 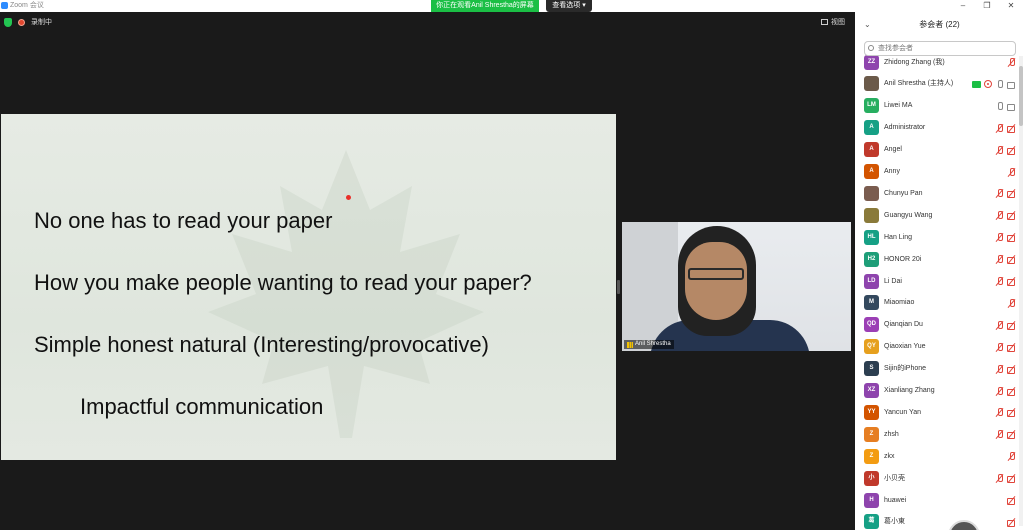 What do you see at coordinates (976, 84) in the screenshot?
I see `screen-share-icon` at bounding box center [976, 84].